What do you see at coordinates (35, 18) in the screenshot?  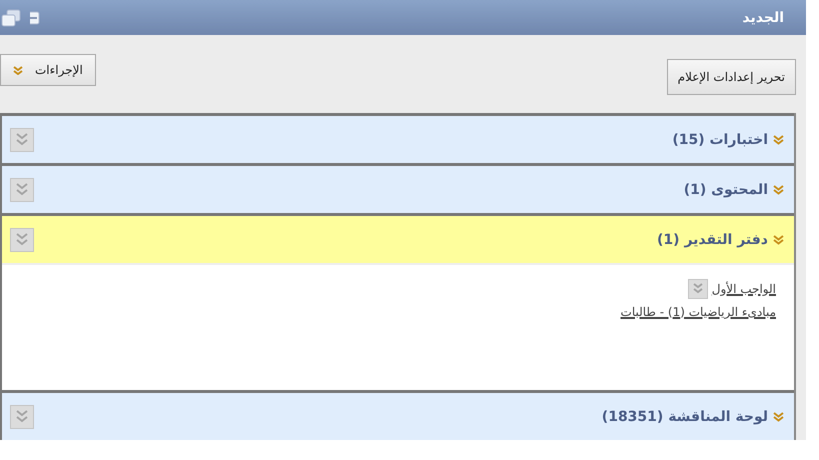 I see `minimize-icon` at bounding box center [35, 18].